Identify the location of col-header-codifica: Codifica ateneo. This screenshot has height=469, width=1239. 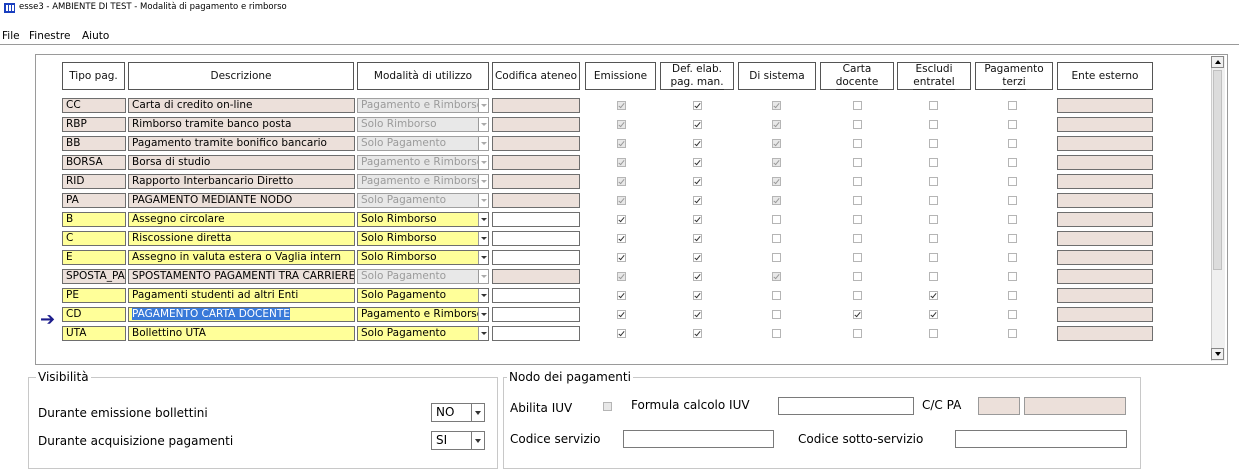
(536, 76).